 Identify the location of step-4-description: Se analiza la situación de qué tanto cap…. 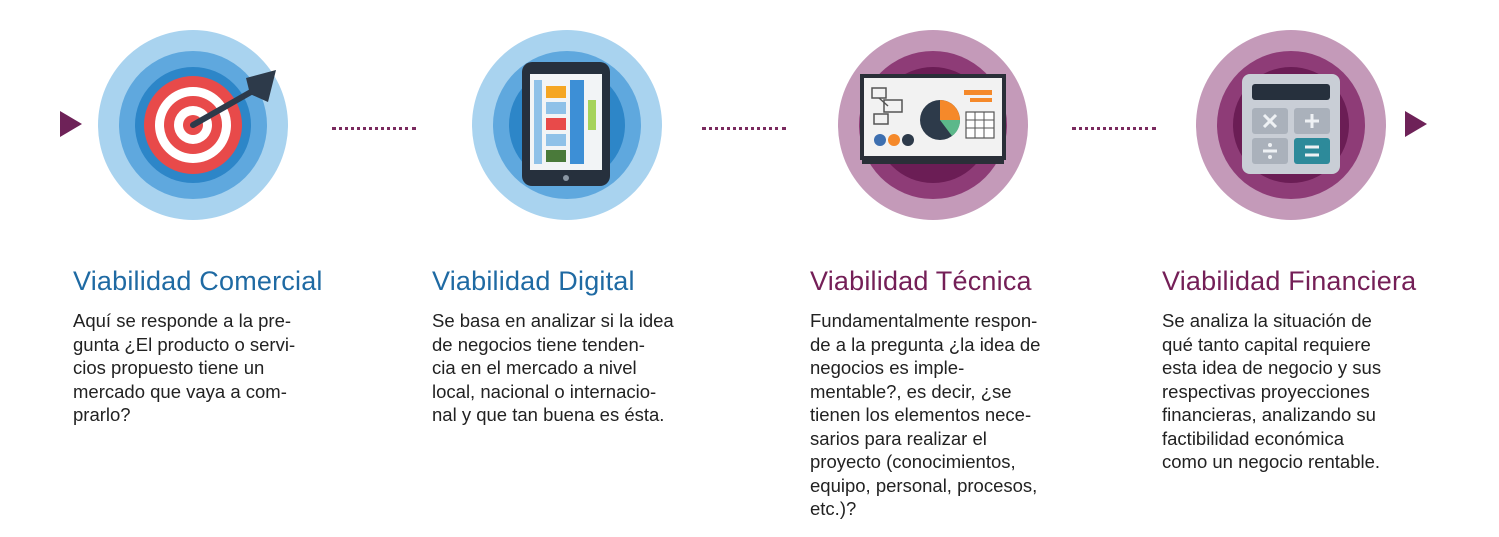
(1272, 391).